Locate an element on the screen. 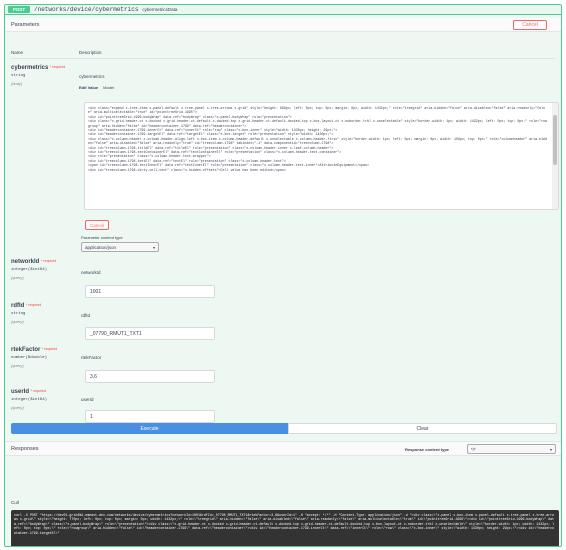 Image resolution: width=566 pixels, height=550 pixels. param-name-userid: userId * required is located at coordinates (28, 392).